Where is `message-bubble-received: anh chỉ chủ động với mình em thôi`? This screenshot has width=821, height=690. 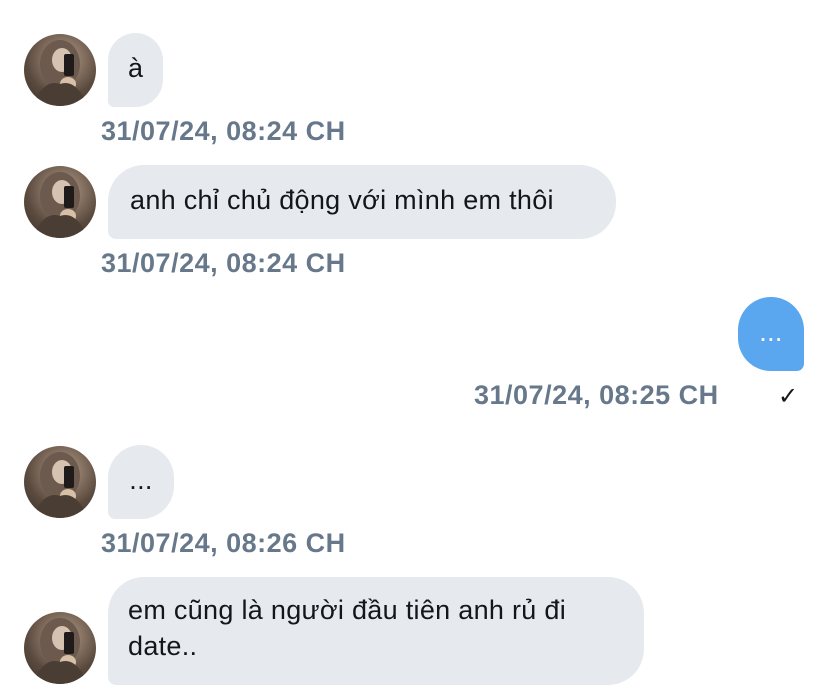 message-bubble-received: anh chỉ chủ động với mình em thôi is located at coordinates (362, 202).